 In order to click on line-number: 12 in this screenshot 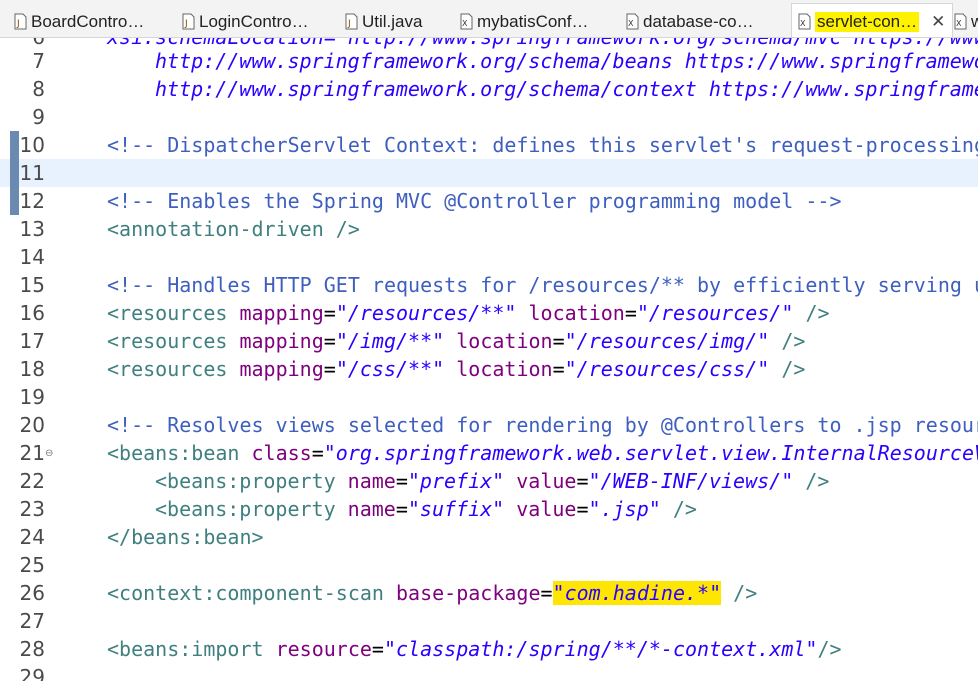, I will do `click(32, 201)`.